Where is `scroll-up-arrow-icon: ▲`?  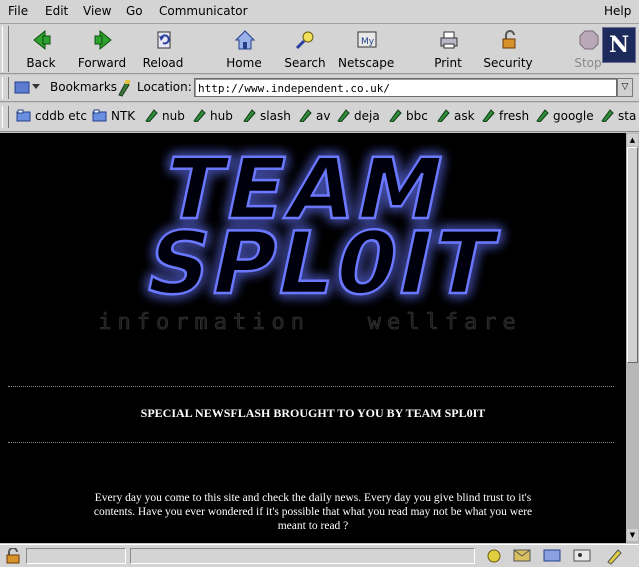 scroll-up-arrow-icon: ▲ is located at coordinates (632, 140).